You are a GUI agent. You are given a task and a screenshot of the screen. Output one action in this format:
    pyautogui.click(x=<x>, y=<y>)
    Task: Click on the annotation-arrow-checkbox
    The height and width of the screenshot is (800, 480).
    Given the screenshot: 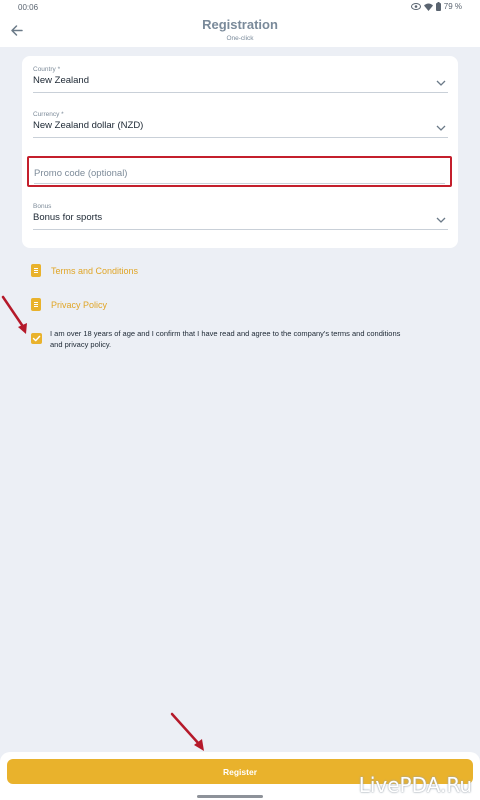 What is the action you would take?
    pyautogui.click(x=14, y=314)
    